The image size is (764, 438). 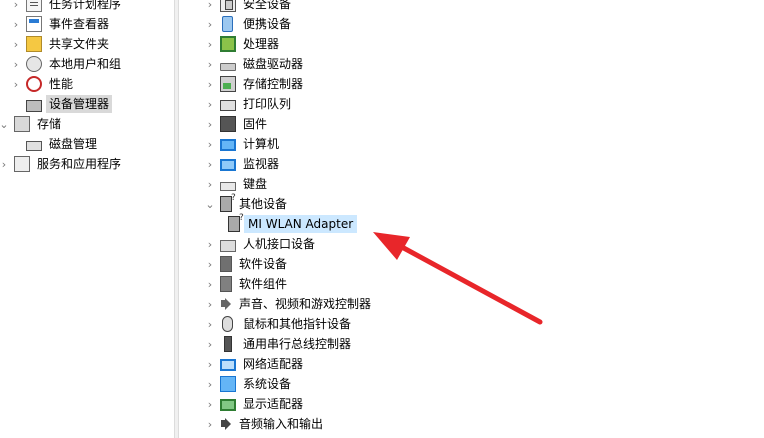 What do you see at coordinates (391, 246) in the screenshot?
I see `arrow-head` at bounding box center [391, 246].